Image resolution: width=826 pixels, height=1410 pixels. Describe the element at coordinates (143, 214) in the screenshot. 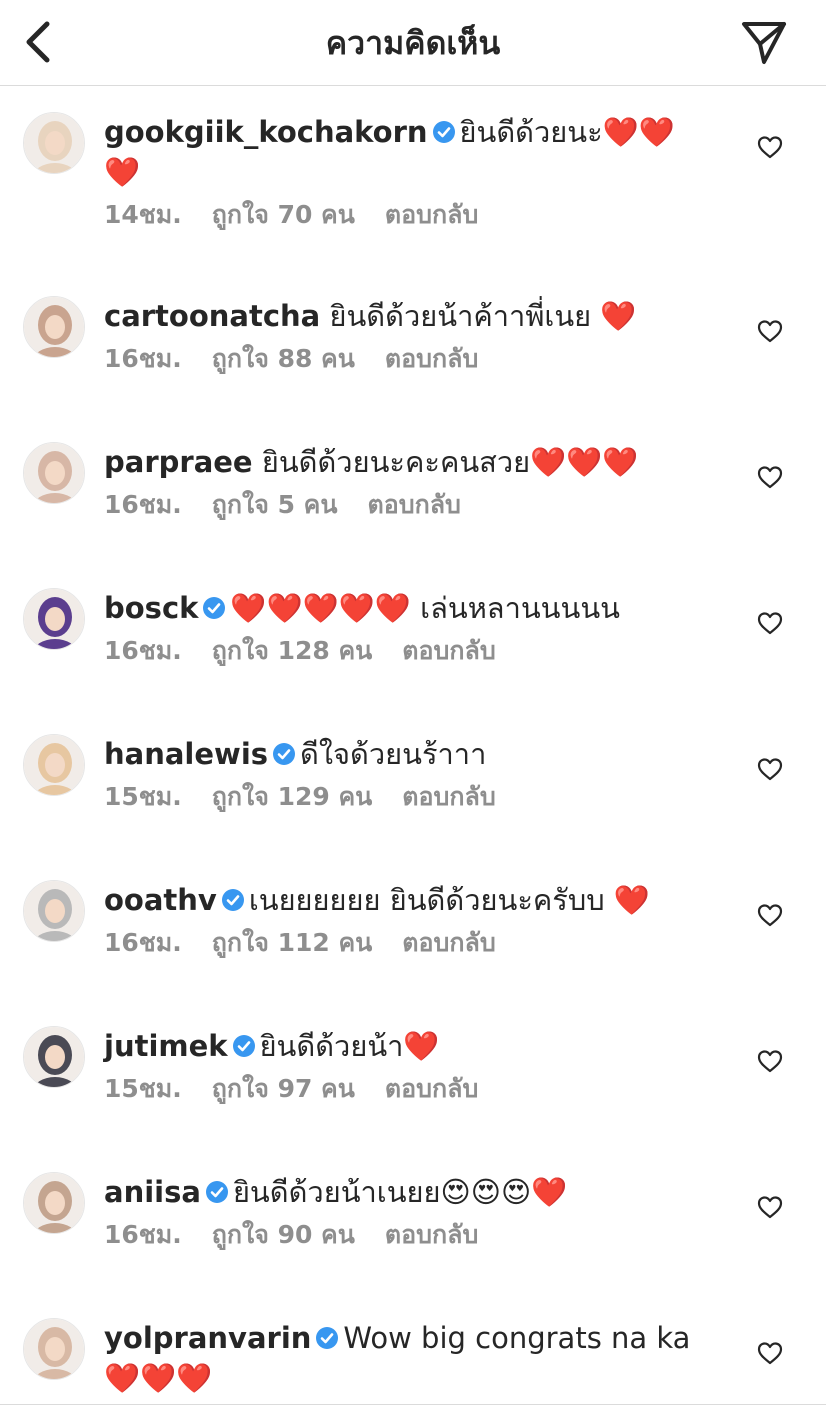

I see `comment-timestamp: 14ชม.` at that location.